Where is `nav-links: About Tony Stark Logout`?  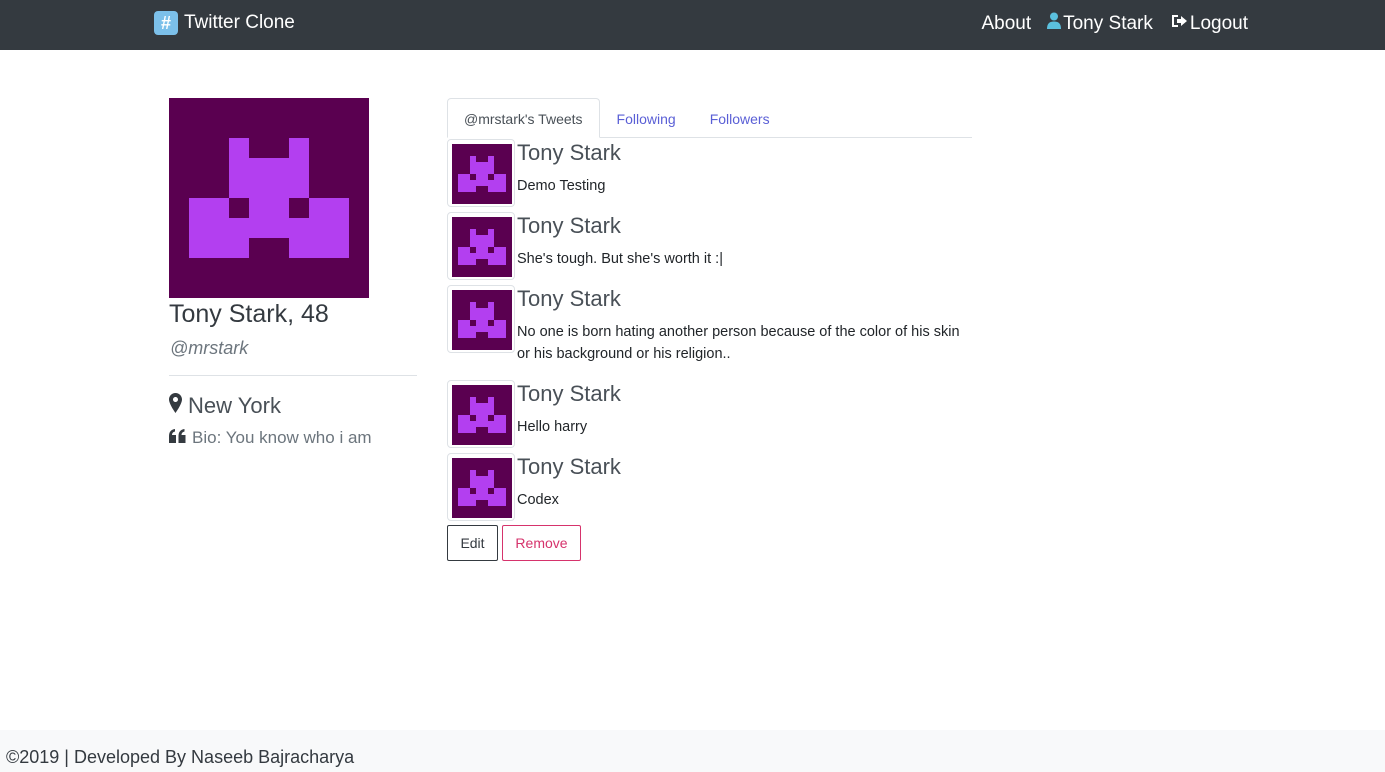 nav-links: About Tony Stark Logout is located at coordinates (1114, 23).